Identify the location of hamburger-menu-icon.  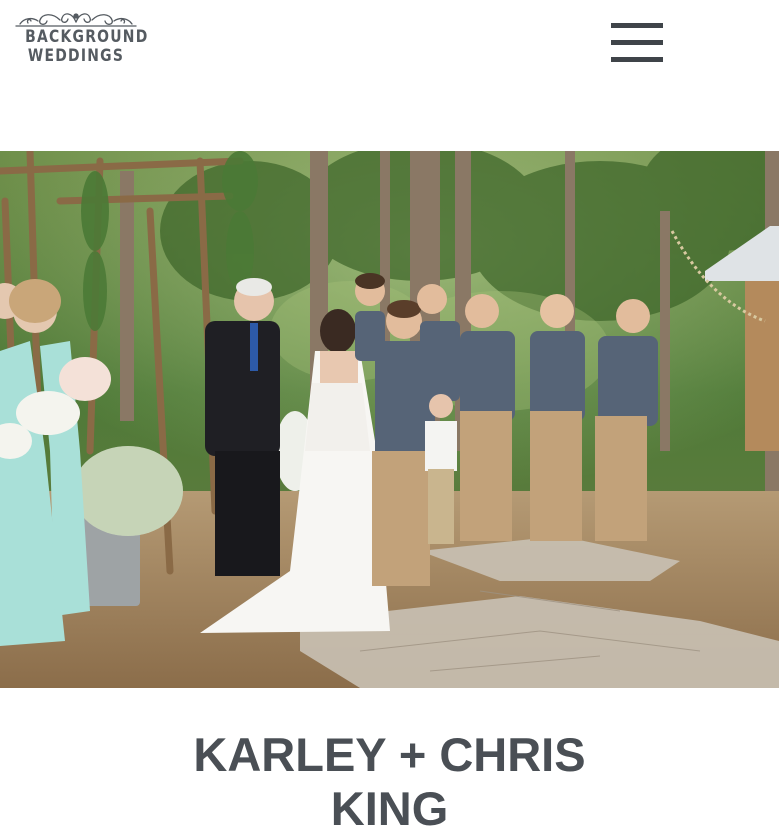
(637, 44).